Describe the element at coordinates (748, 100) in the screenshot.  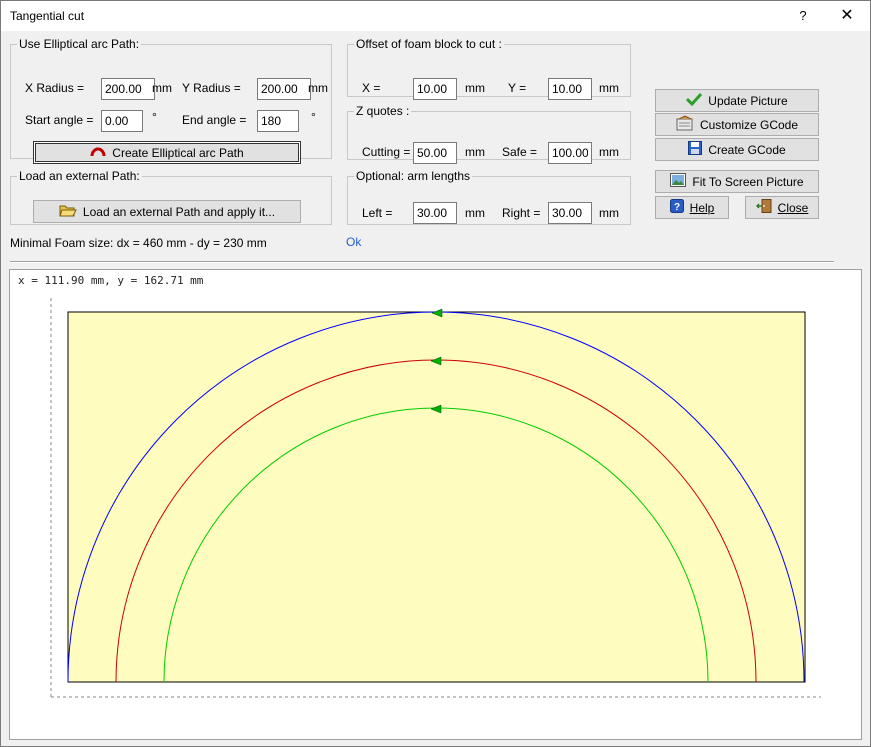
I see `update-picture-label: Update Picture` at that location.